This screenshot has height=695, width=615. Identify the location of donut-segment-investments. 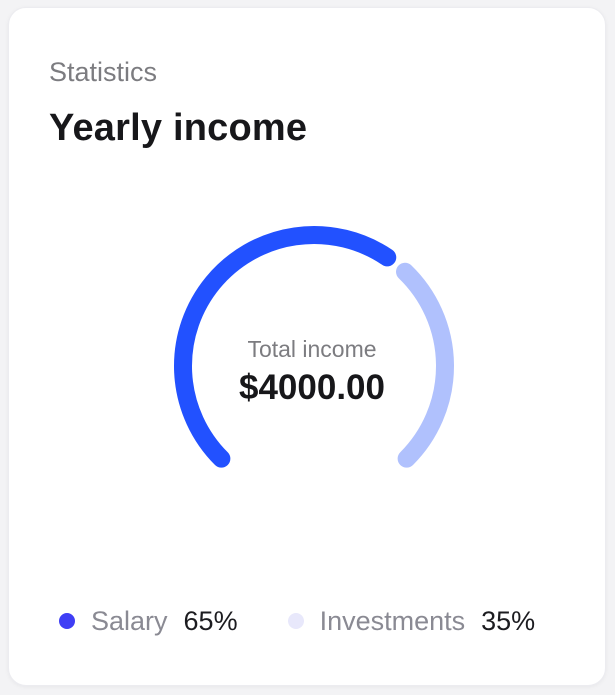
(425, 365).